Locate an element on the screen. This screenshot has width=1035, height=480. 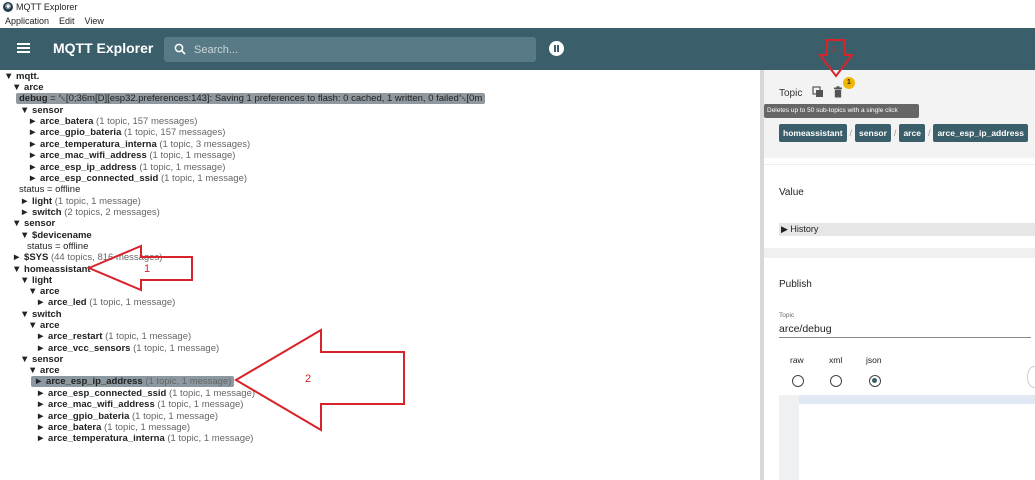
tree-row: ► arce_restart (1 topic, 1 message) is located at coordinates (113, 336).